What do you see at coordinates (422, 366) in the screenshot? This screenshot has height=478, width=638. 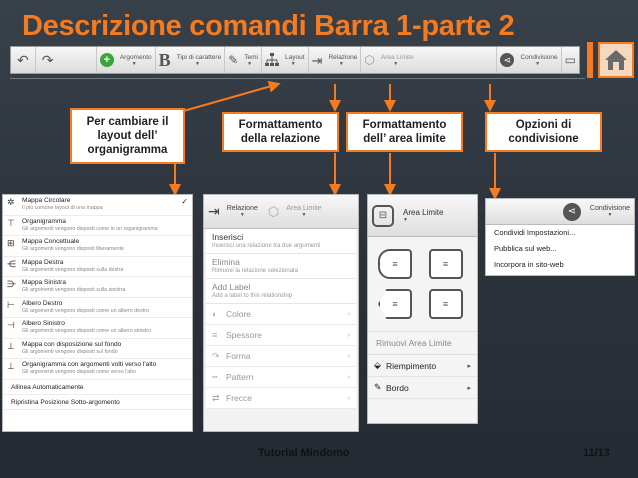 I see `fill-submenu: ⬙ Riempimento ▸` at bounding box center [422, 366].